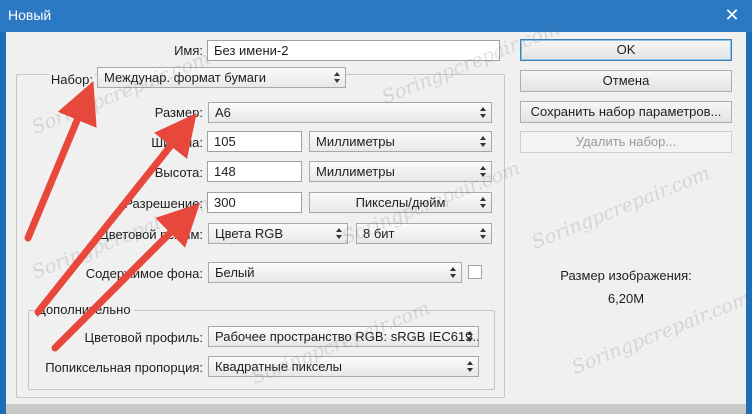 This screenshot has width=752, height=414. Describe the element at coordinates (732, 15) in the screenshot. I see `close-icon: ✕` at that location.